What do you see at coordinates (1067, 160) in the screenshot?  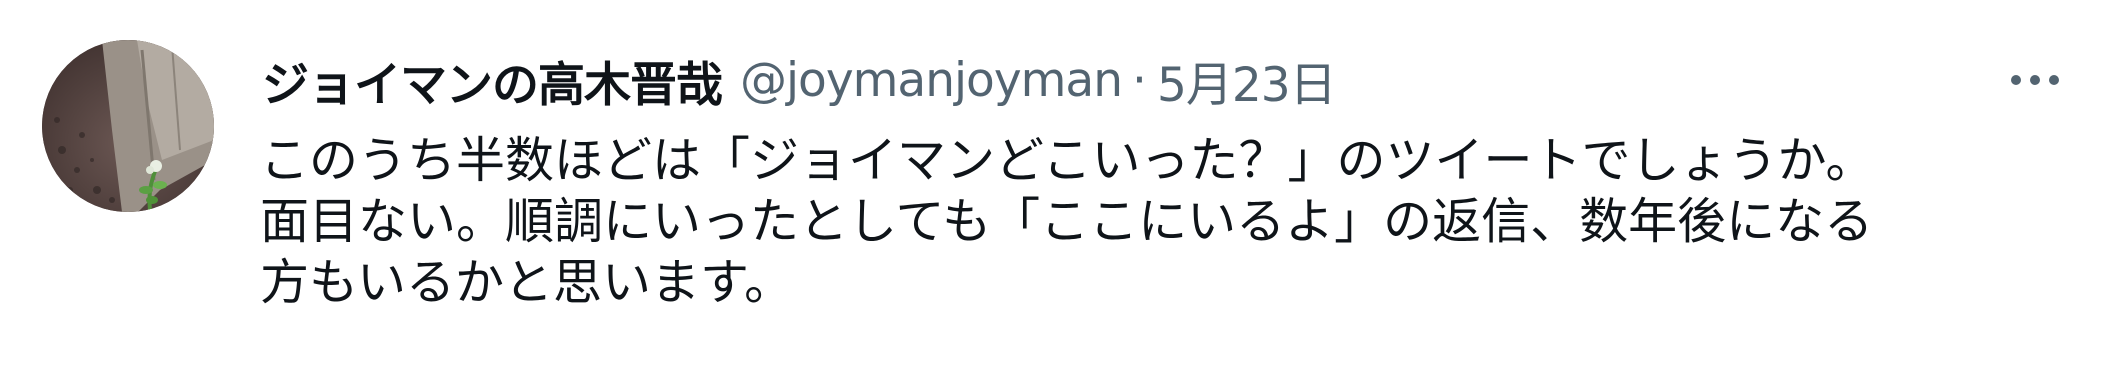 I see `tweet-text-line: このうち半数ほどは「ジョイマンどこいった？」のツイートでしょうか。` at bounding box center [1067, 160].